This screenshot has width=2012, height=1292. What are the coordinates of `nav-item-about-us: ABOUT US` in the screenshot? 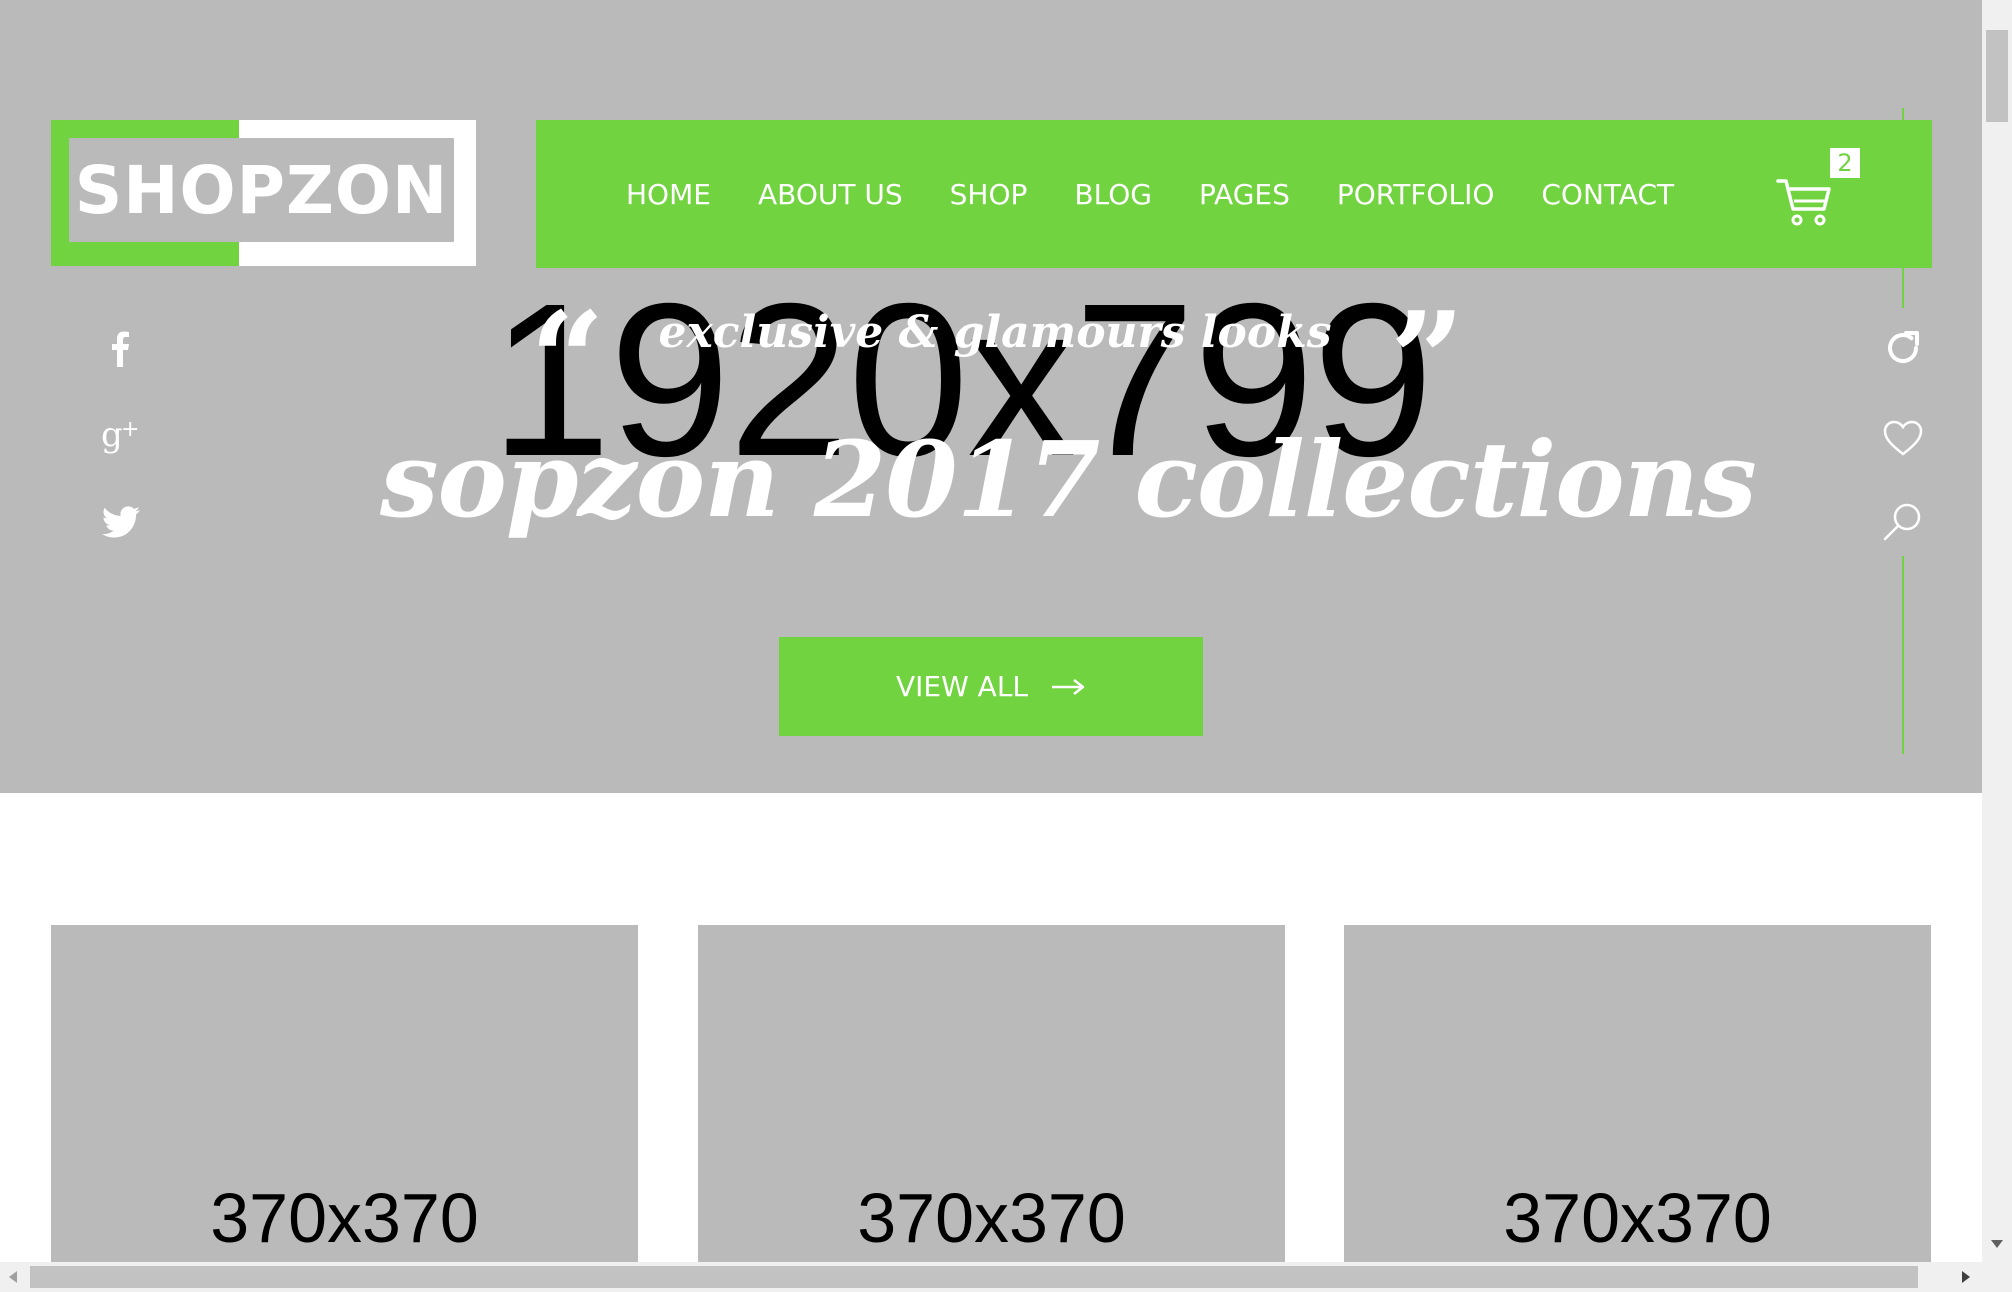 It's located at (830, 194).